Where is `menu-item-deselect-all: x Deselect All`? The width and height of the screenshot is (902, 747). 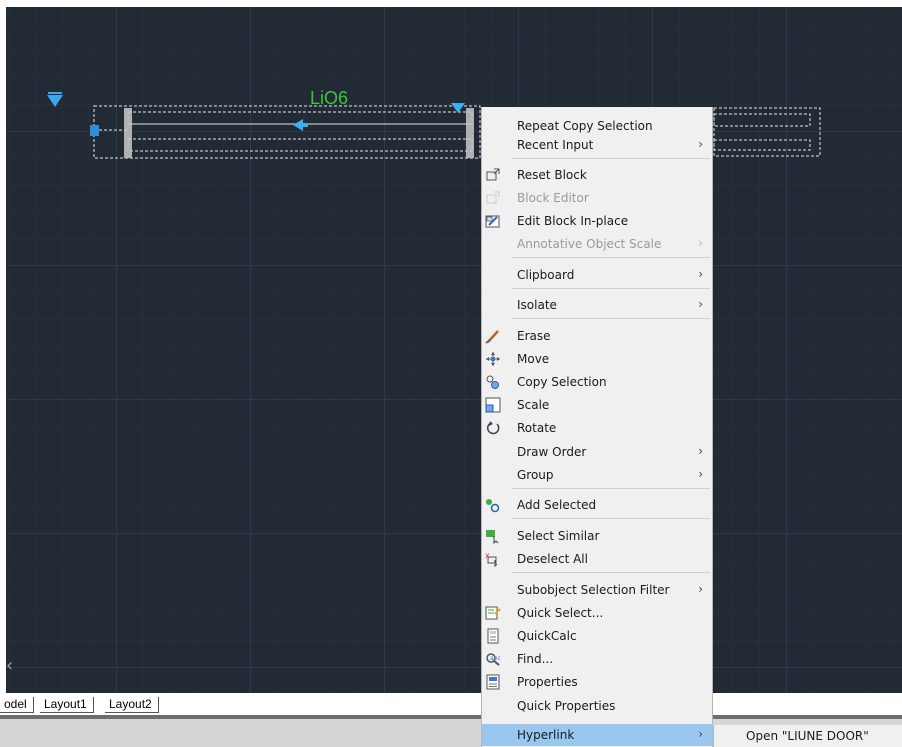
menu-item-deselect-all: x Deselect All is located at coordinates (597, 559).